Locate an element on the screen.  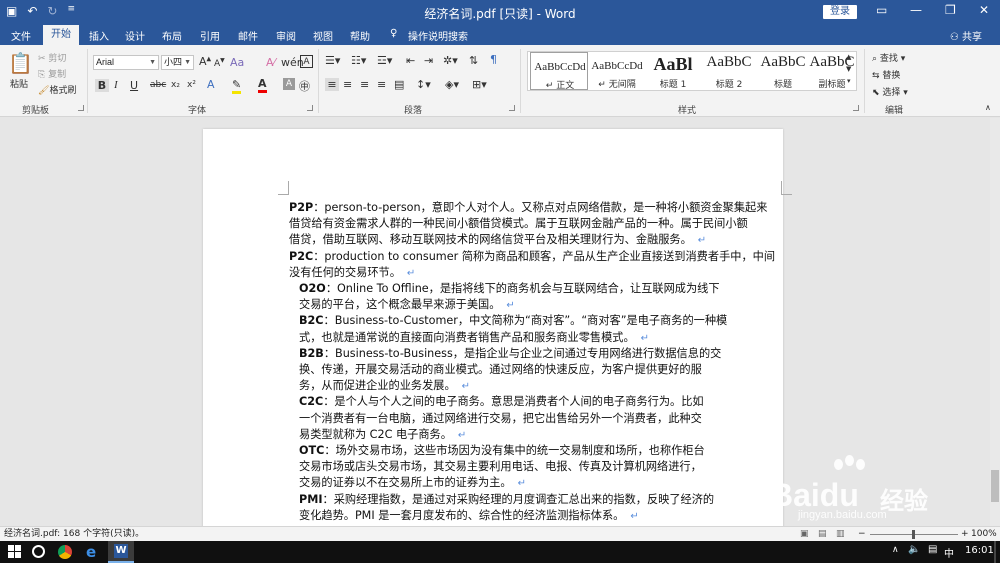
align-center-icon: ≡ is located at coordinates (347, 84).